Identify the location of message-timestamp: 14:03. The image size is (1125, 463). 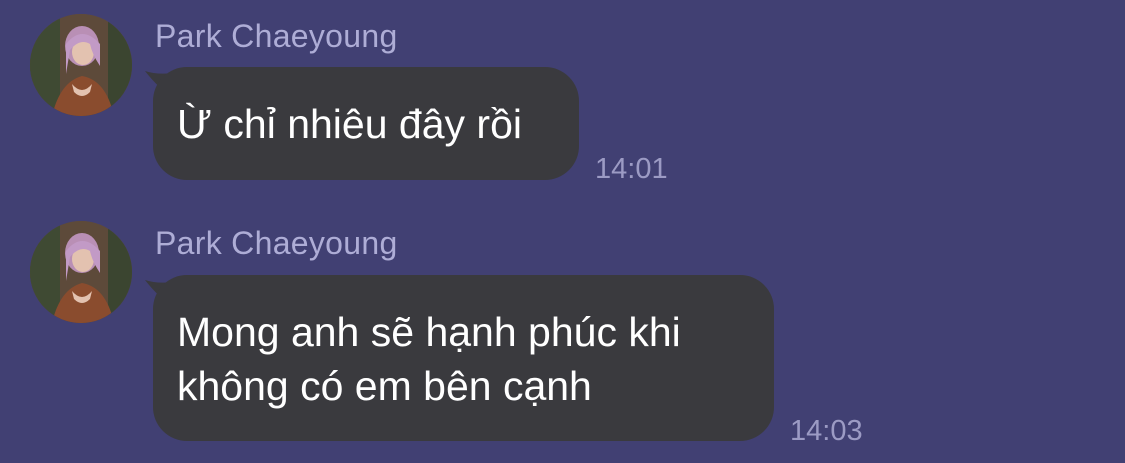
(826, 431).